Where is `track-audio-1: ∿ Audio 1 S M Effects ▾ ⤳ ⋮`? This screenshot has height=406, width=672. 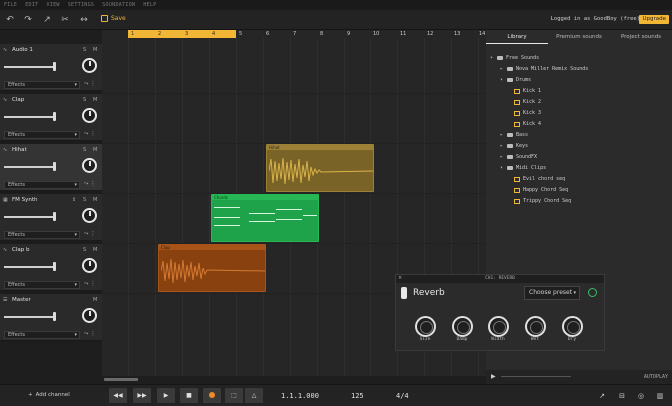
track-audio-1: ∿ Audio 1 S M Effects ▾ ⤳ ⋮ is located at coordinates (51, 68).